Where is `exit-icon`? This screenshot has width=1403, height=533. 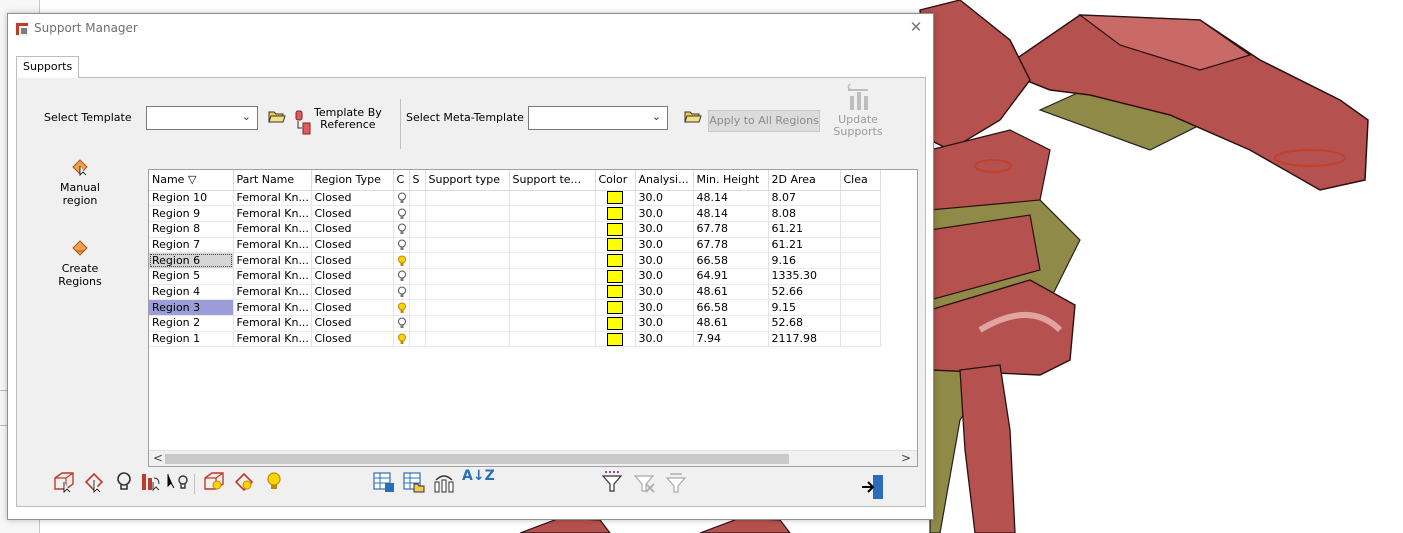
exit-icon is located at coordinates (874, 487).